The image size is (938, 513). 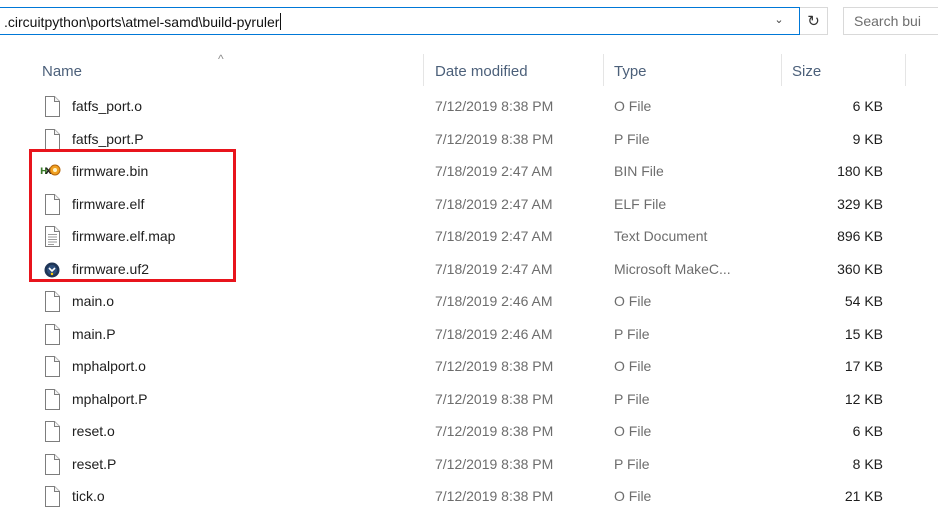 What do you see at coordinates (110, 398) in the screenshot?
I see `file-name: mphalport.P` at bounding box center [110, 398].